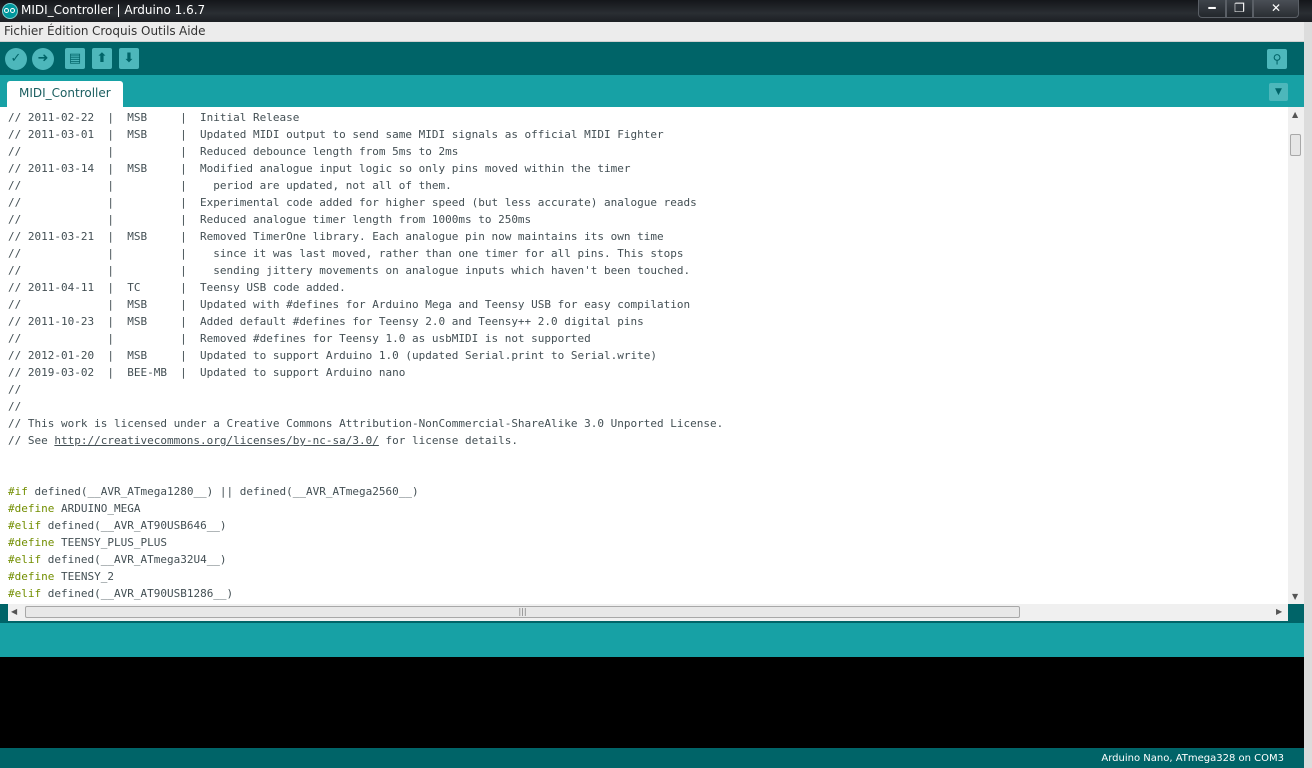 The width and height of the screenshot is (1312, 768). I want to click on code-segment: TEENSY_2, so click(84, 576).